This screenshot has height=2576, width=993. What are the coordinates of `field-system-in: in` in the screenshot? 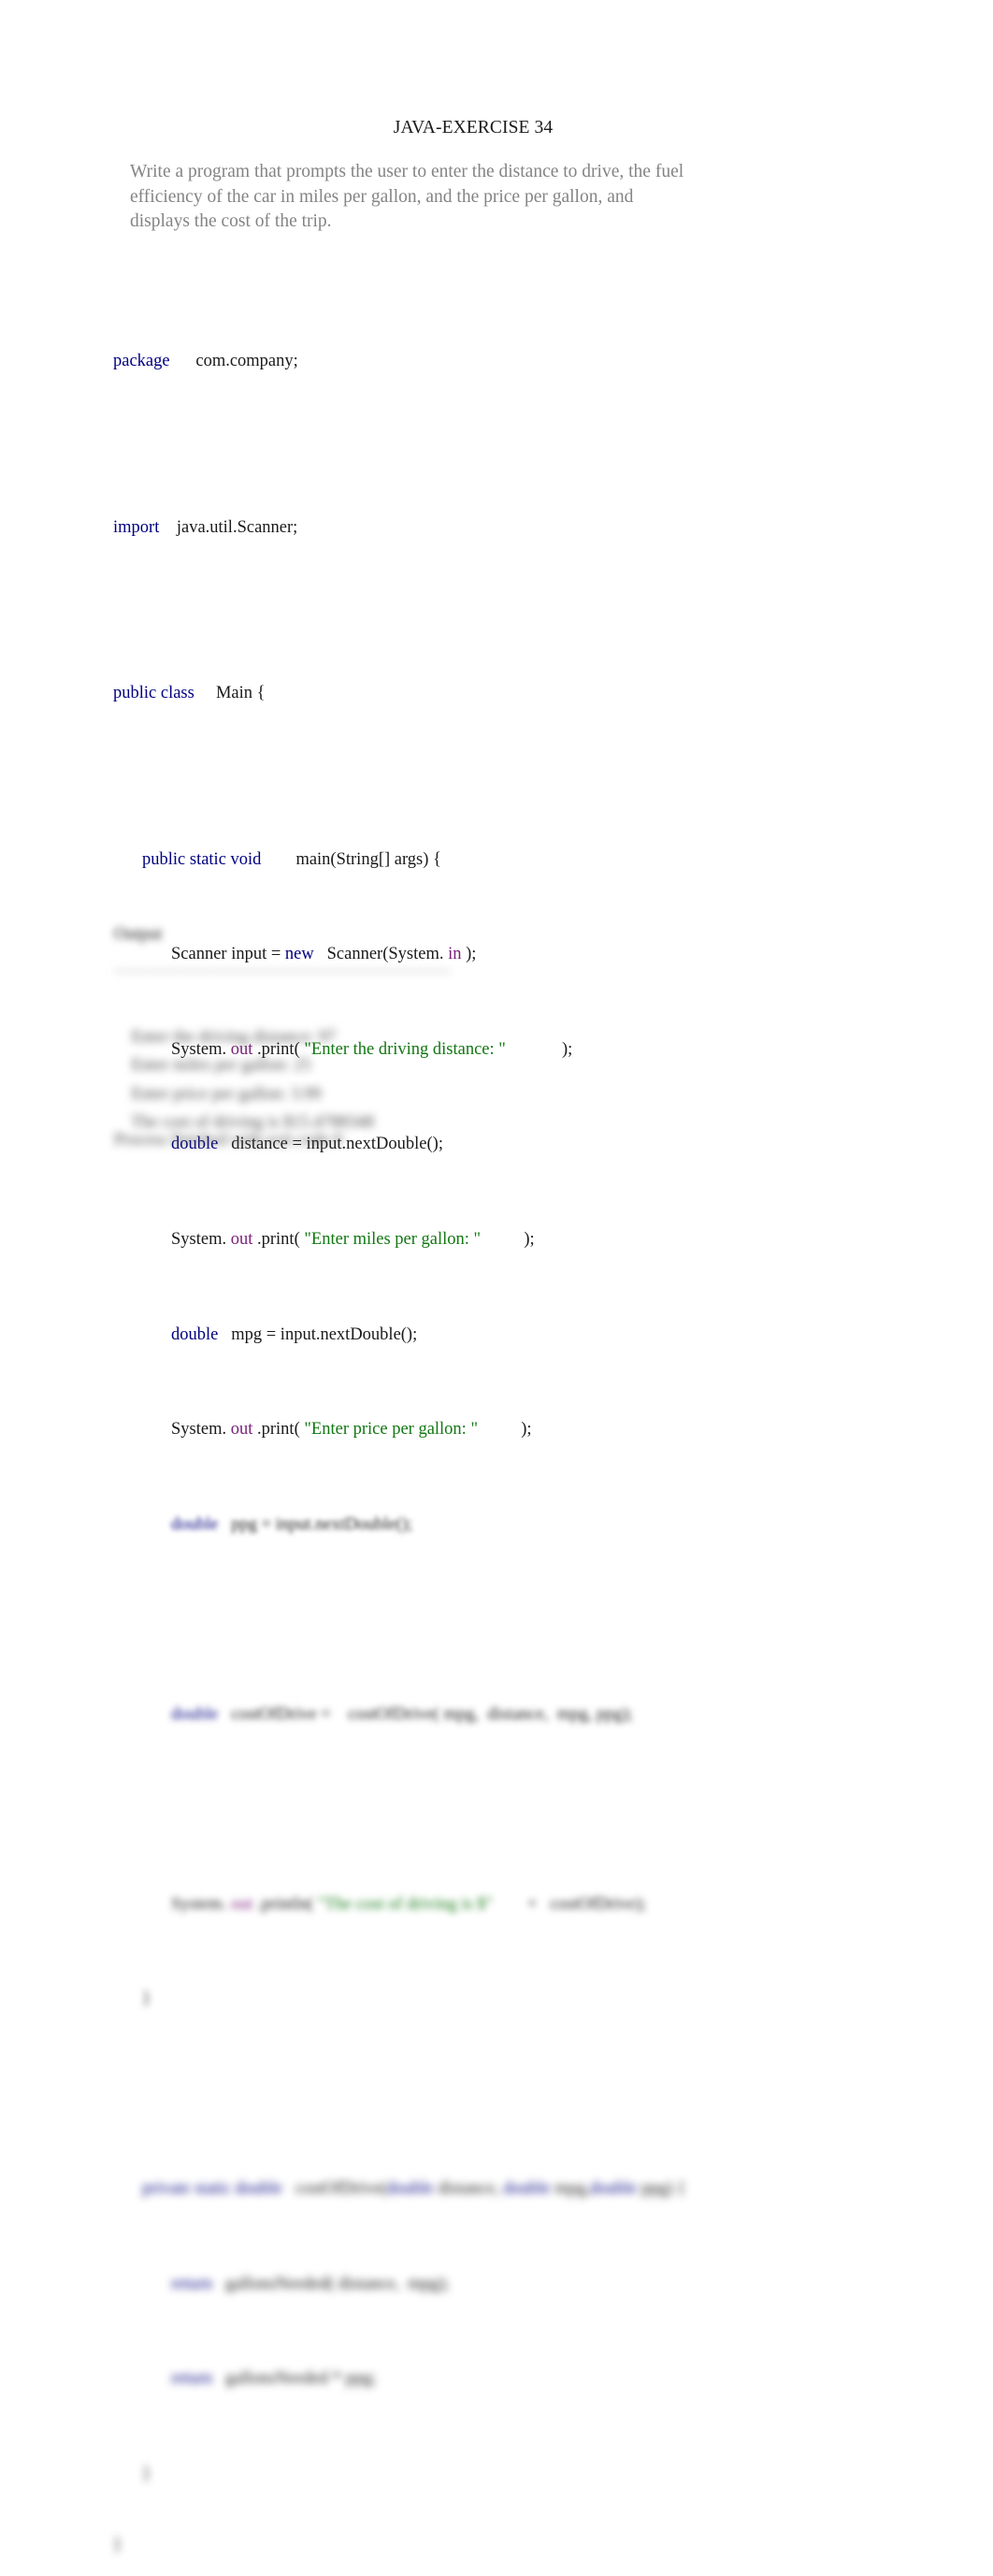 It's located at (455, 954).